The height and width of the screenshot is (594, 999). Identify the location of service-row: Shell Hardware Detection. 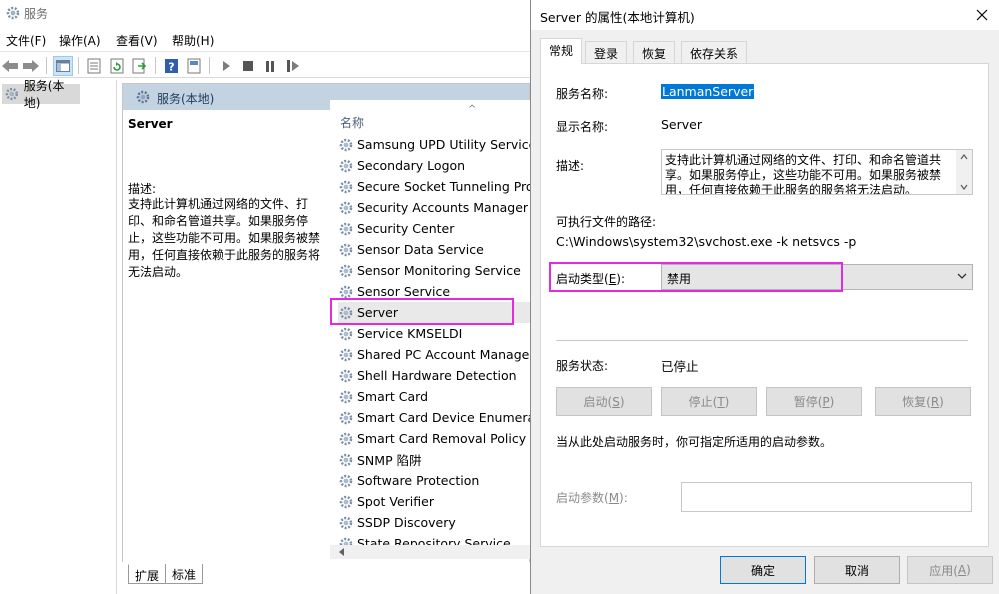
(434, 375).